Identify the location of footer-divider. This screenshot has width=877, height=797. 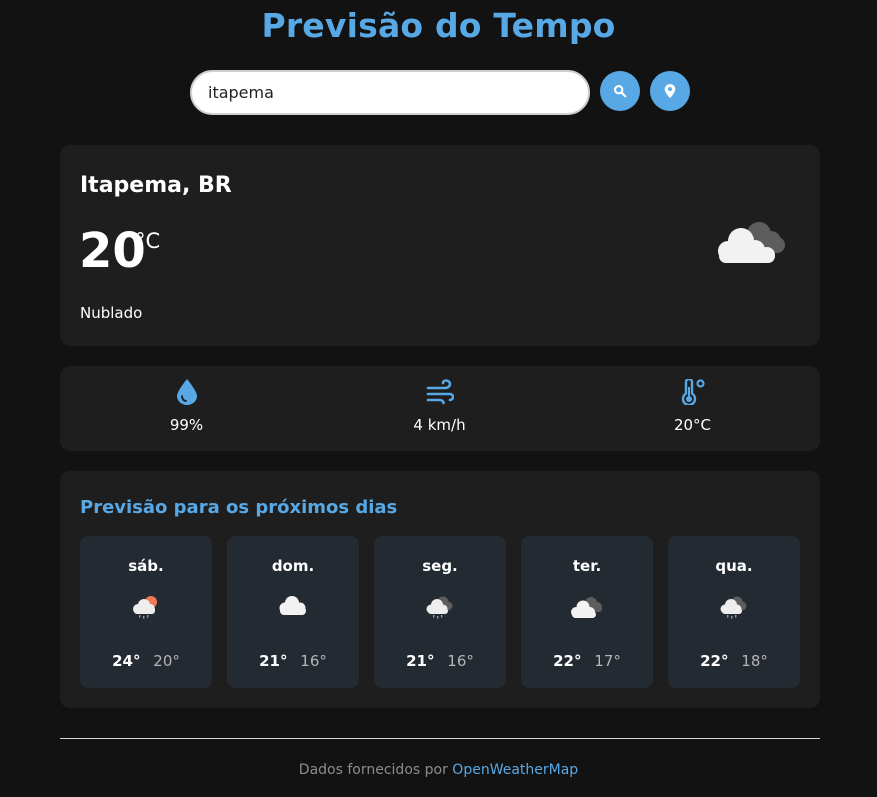
(440, 738).